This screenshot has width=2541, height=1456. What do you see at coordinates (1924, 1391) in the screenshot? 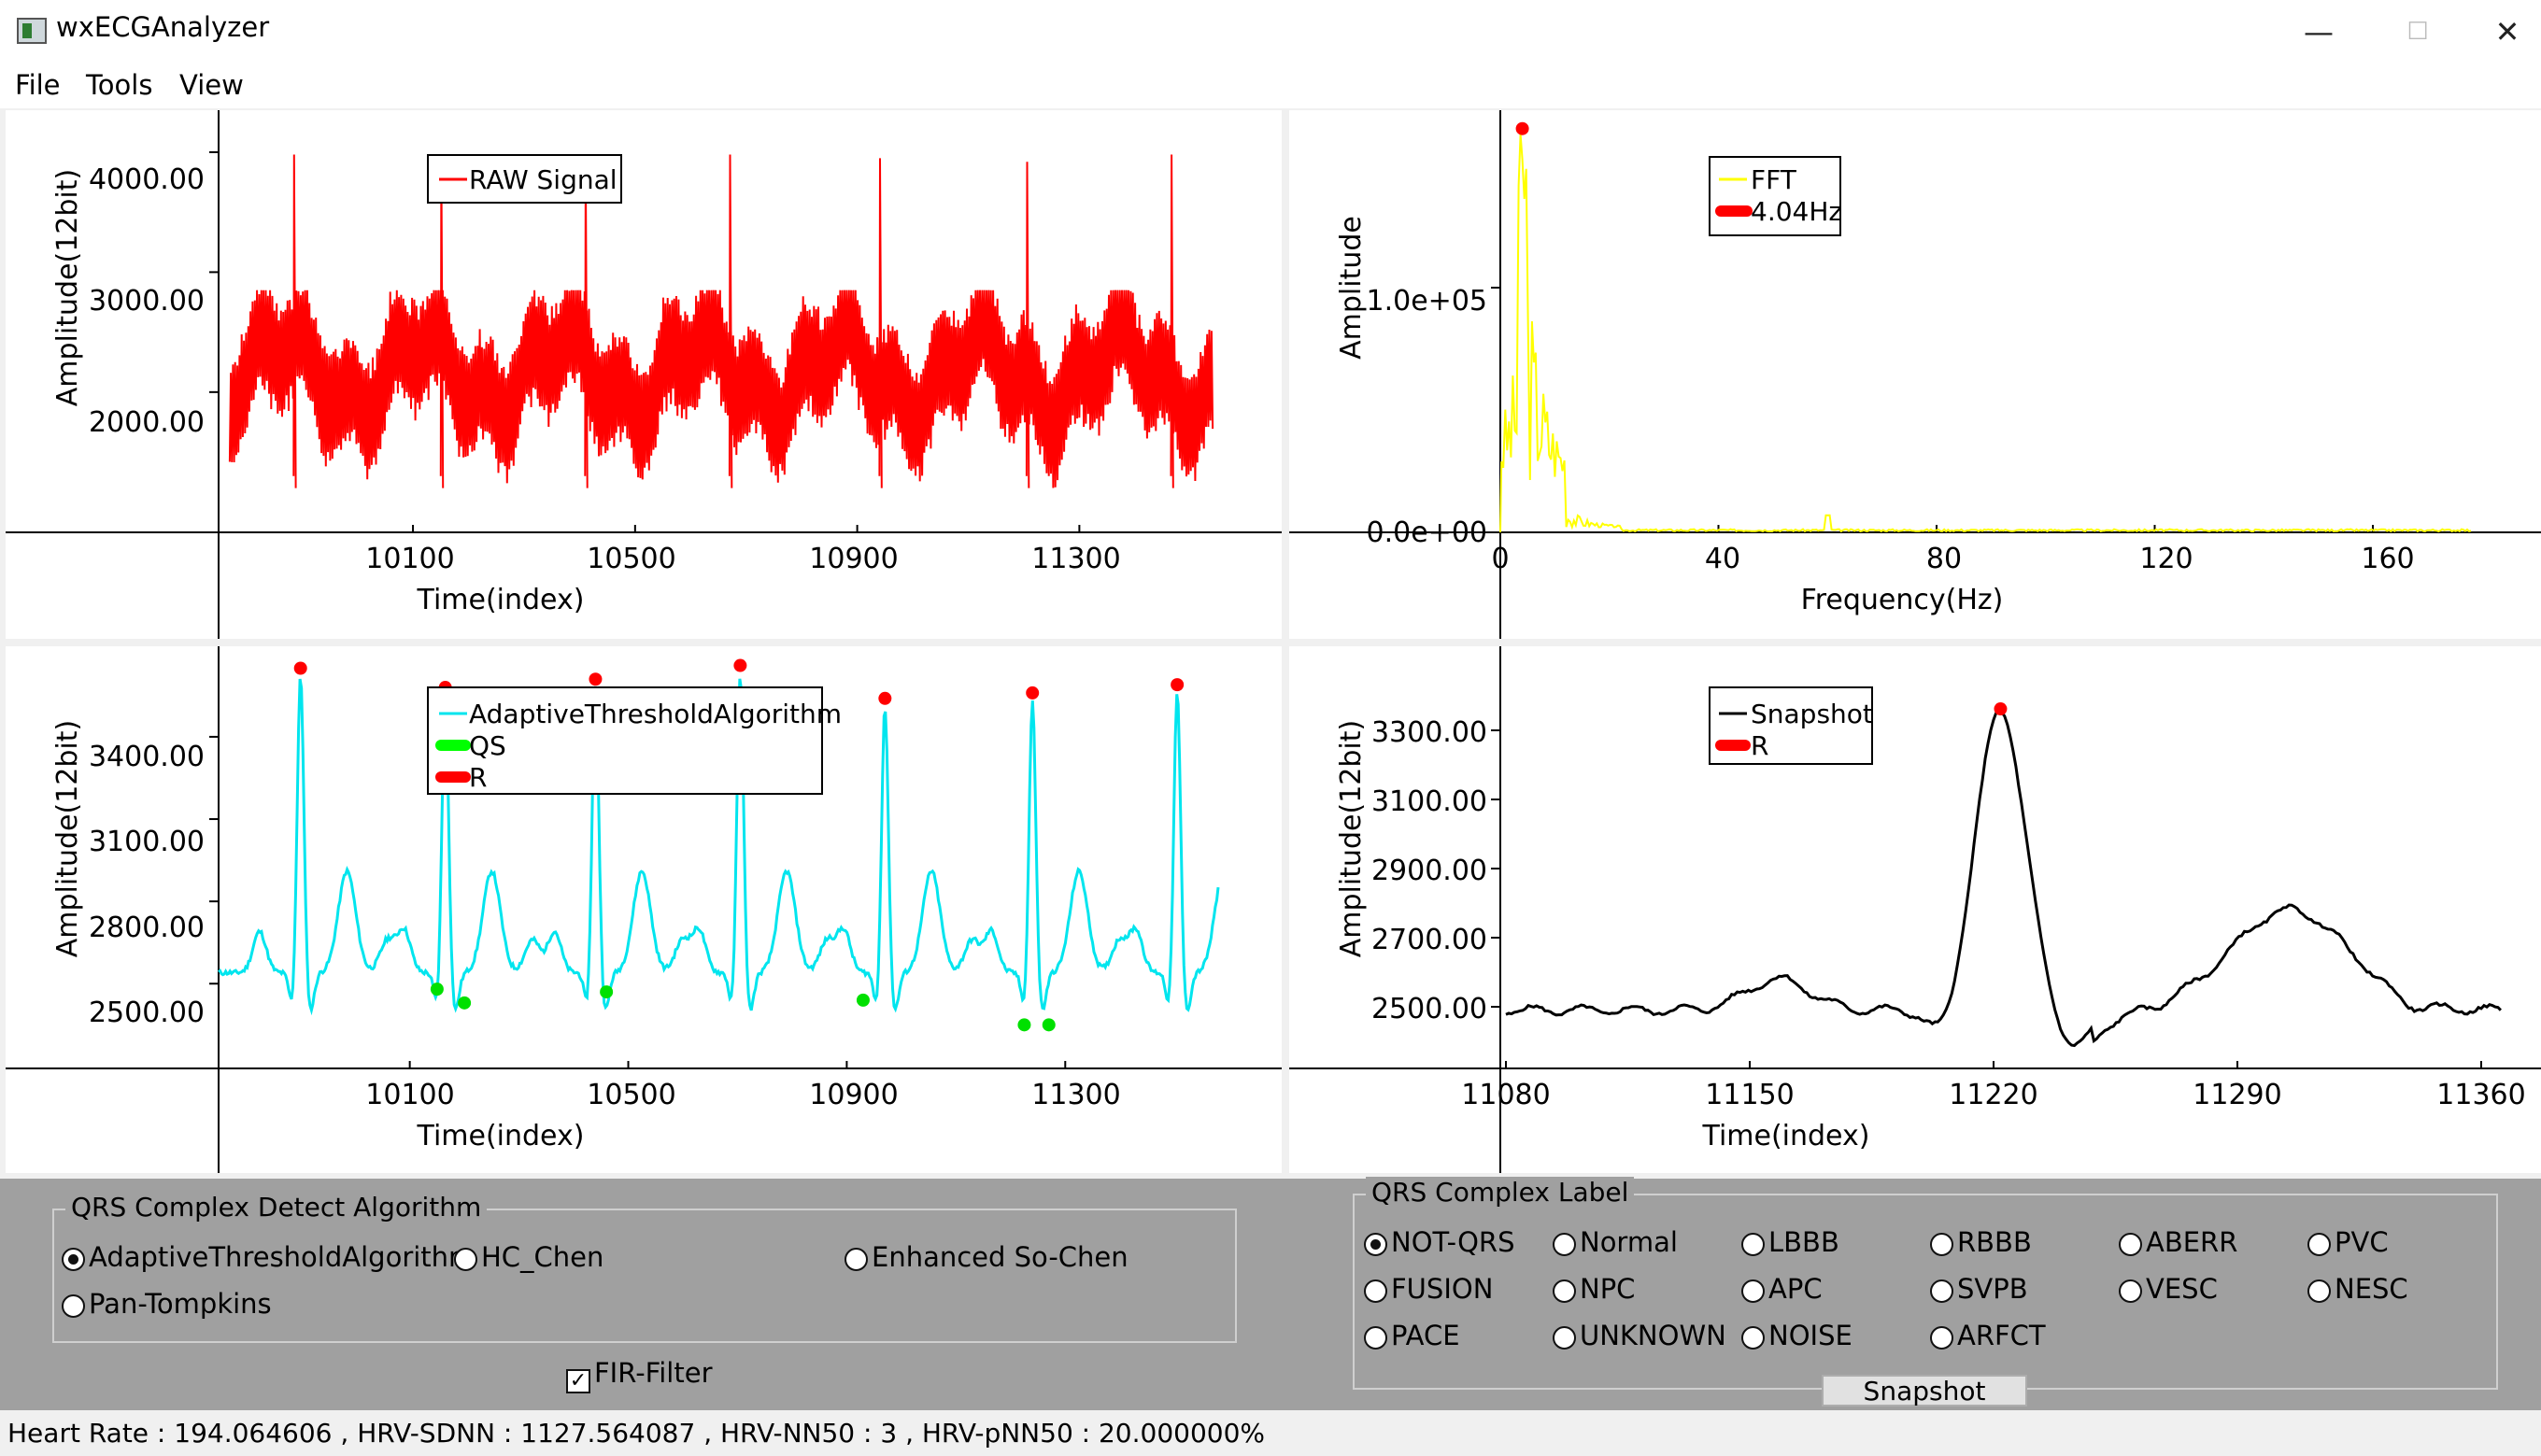
I see `snapshot-button: Snapshot` at bounding box center [1924, 1391].